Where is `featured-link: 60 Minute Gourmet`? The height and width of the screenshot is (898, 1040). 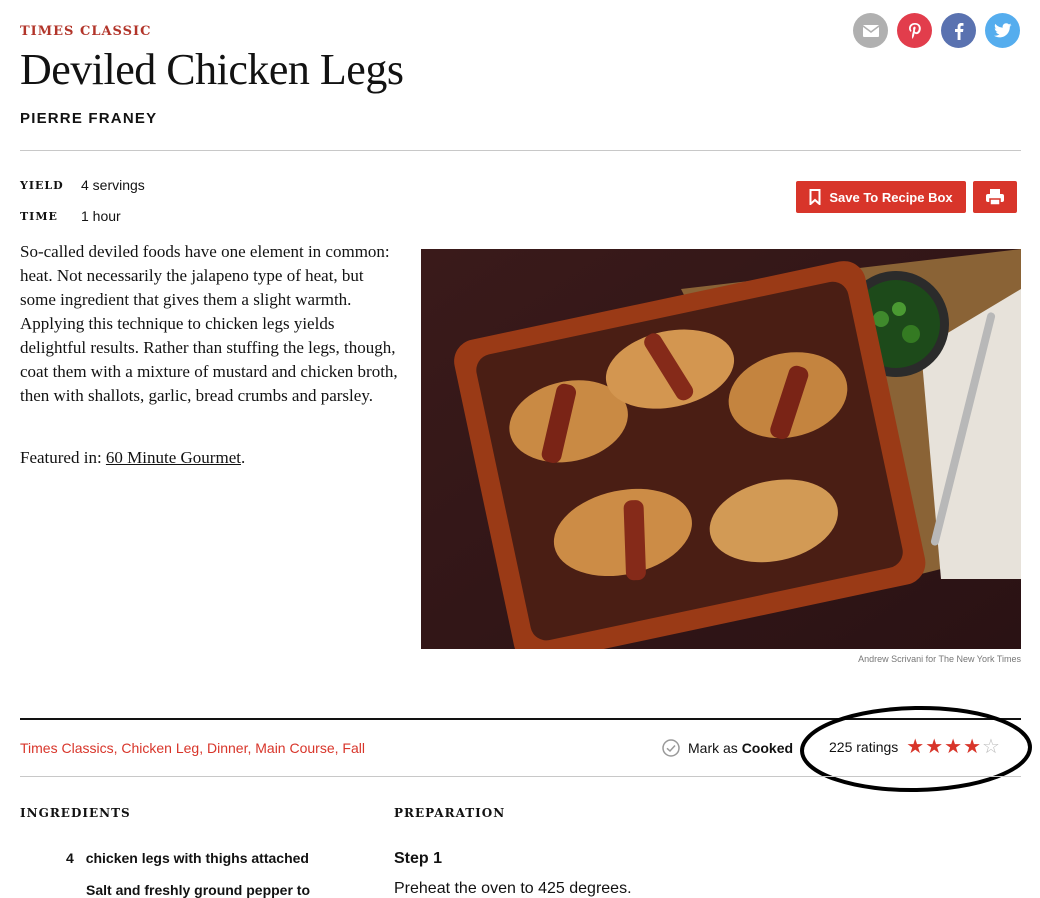
featured-link: 60 Minute Gourmet is located at coordinates (173, 457).